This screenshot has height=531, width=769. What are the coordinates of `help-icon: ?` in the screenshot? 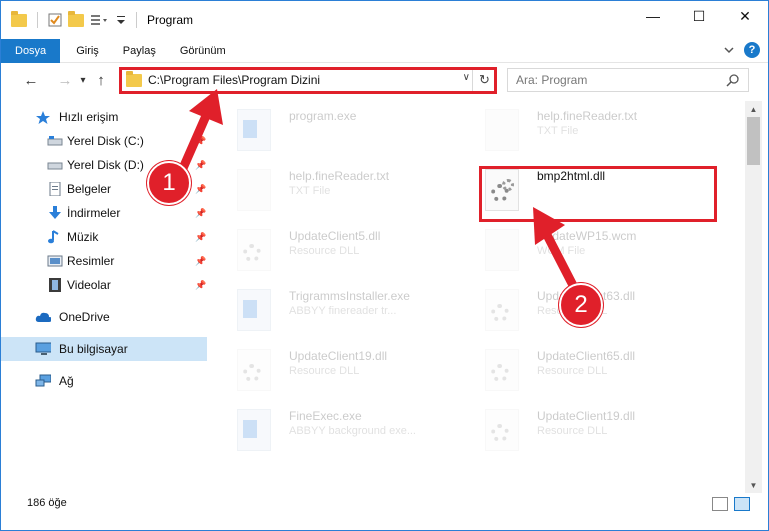 It's located at (752, 50).